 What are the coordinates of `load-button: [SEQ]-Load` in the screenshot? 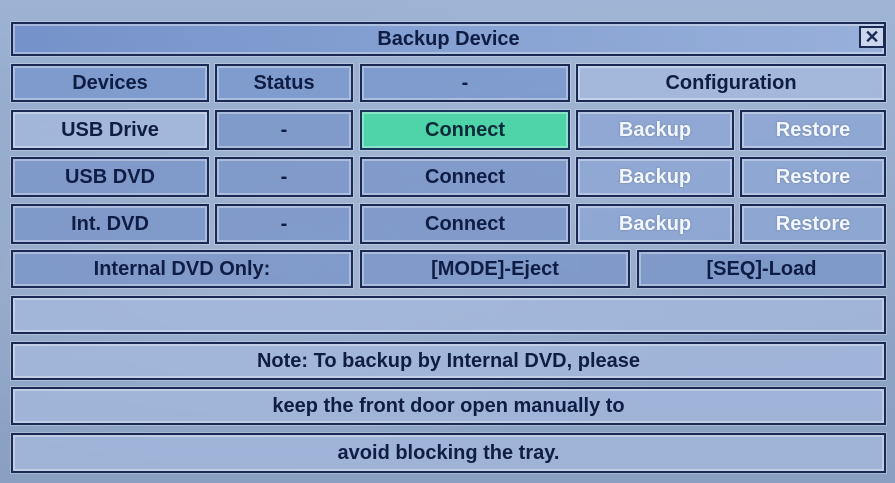 It's located at (761, 269).